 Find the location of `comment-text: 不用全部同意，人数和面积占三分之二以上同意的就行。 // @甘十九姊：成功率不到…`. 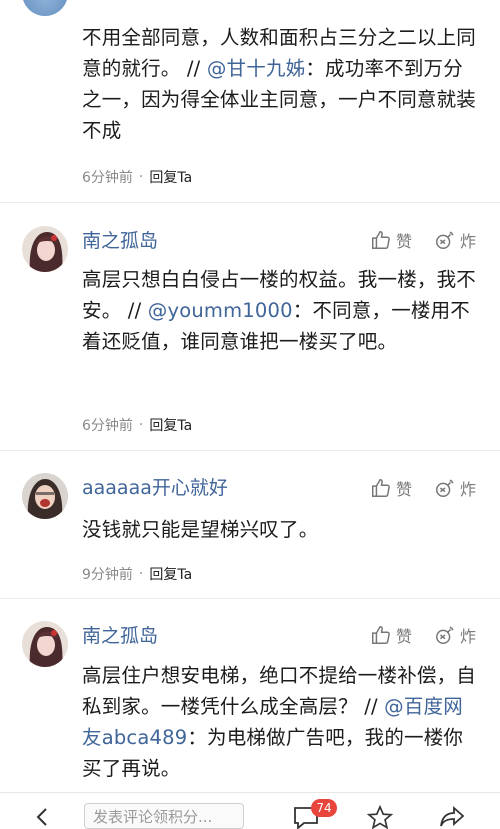

comment-text: 不用全部同意，人数和面积占三分之二以上同意的就行。 // @甘十九姊：成功率不到… is located at coordinates (279, 84).